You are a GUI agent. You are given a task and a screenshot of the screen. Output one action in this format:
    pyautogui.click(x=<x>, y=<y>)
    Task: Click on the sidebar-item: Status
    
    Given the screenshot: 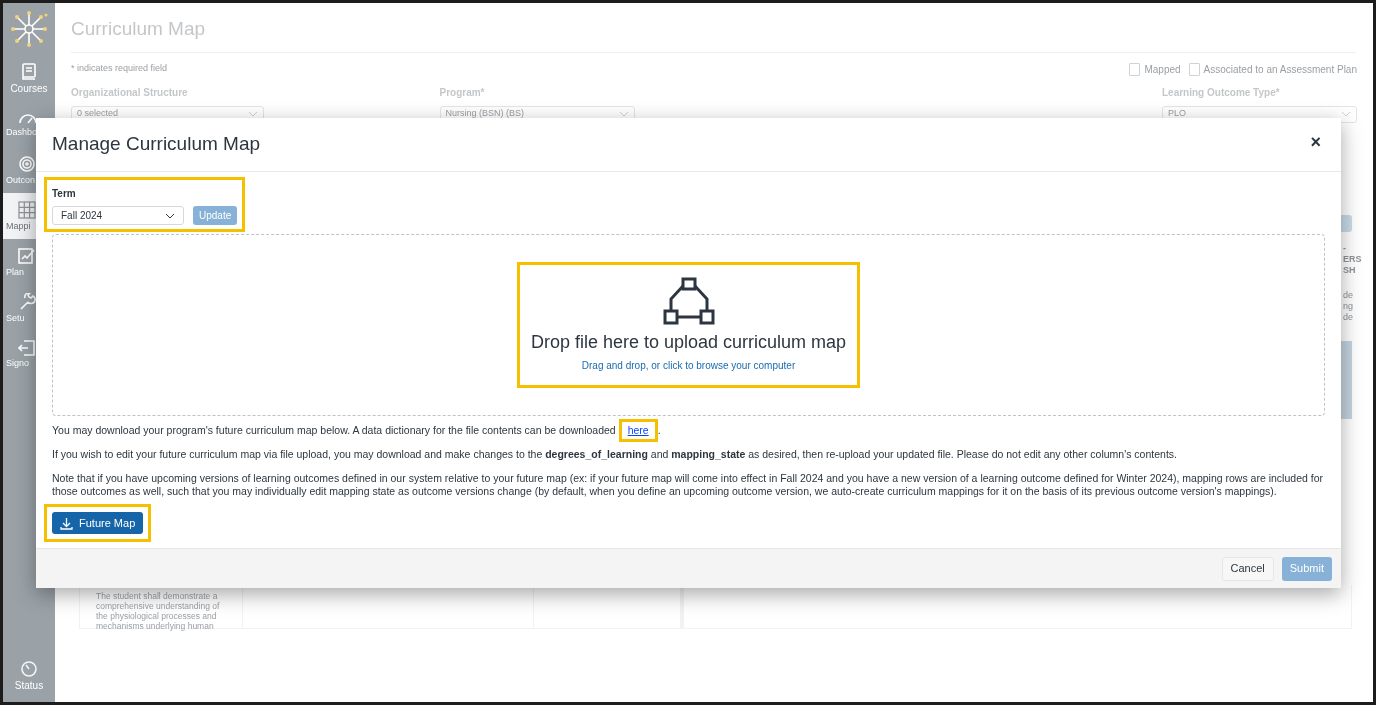 What is the action you would take?
    pyautogui.click(x=29, y=675)
    